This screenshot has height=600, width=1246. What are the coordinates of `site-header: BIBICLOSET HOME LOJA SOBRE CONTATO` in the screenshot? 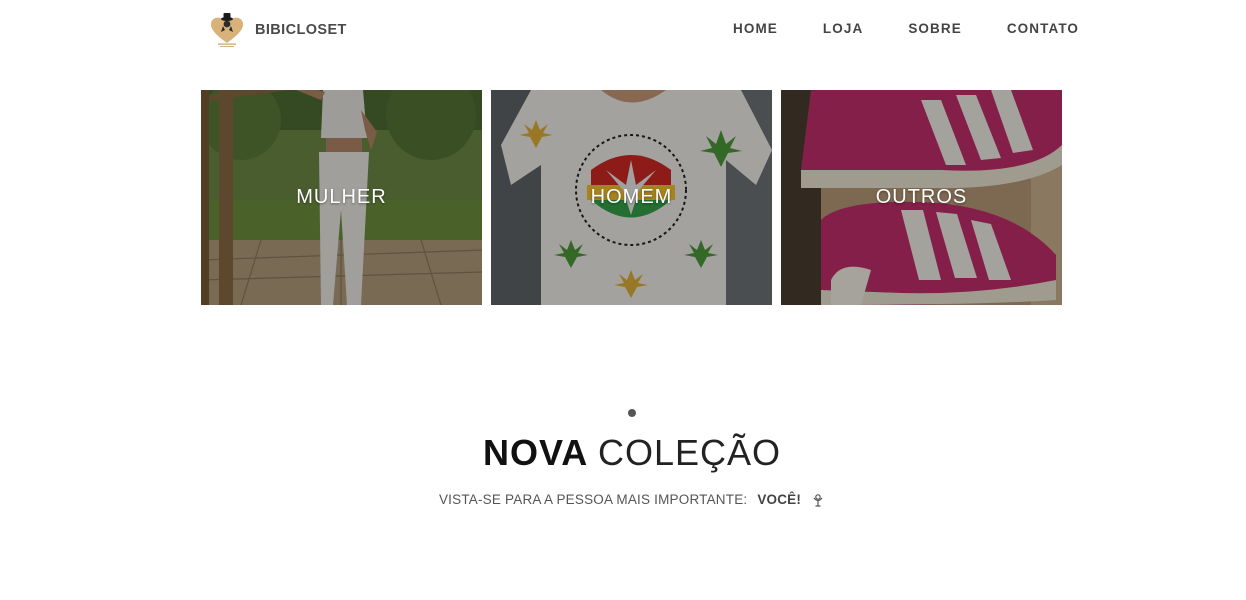 It's located at (623, 30).